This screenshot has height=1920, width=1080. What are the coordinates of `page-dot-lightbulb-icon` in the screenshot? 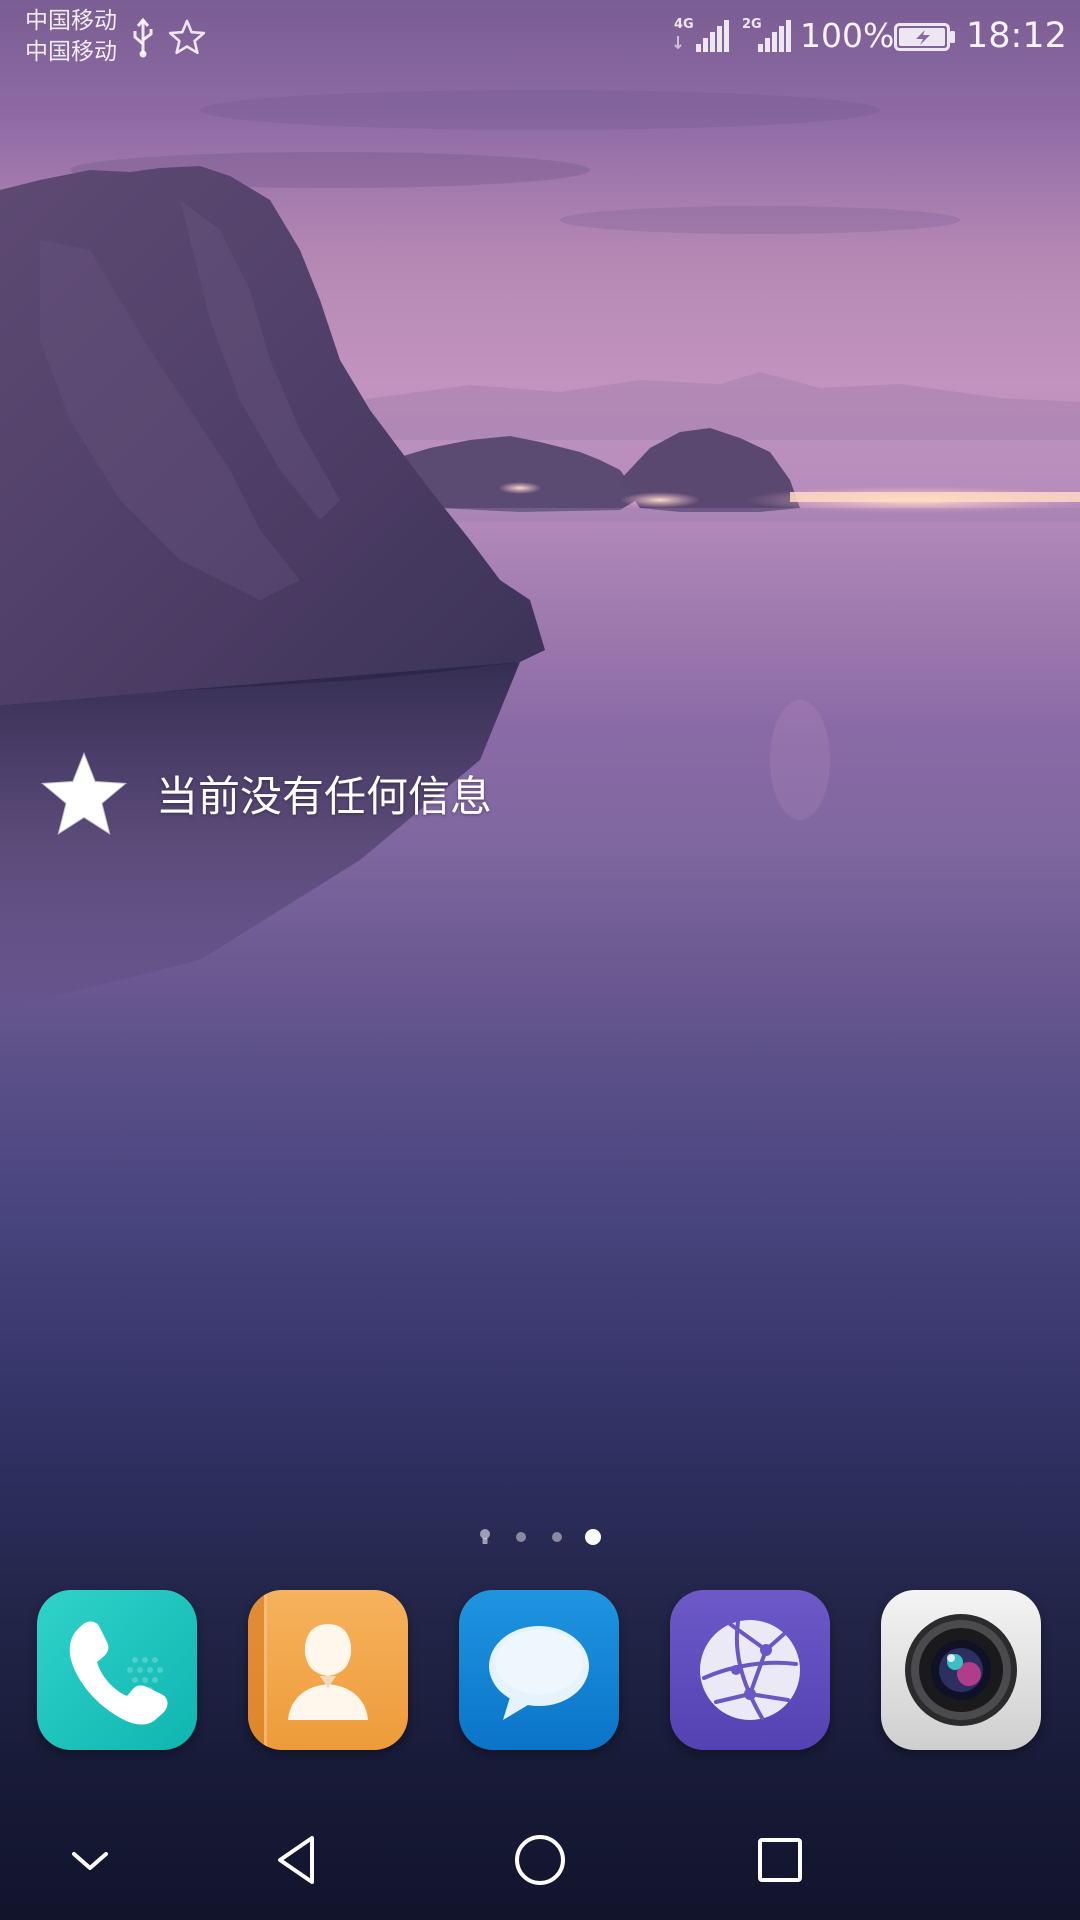 It's located at (485, 1537).